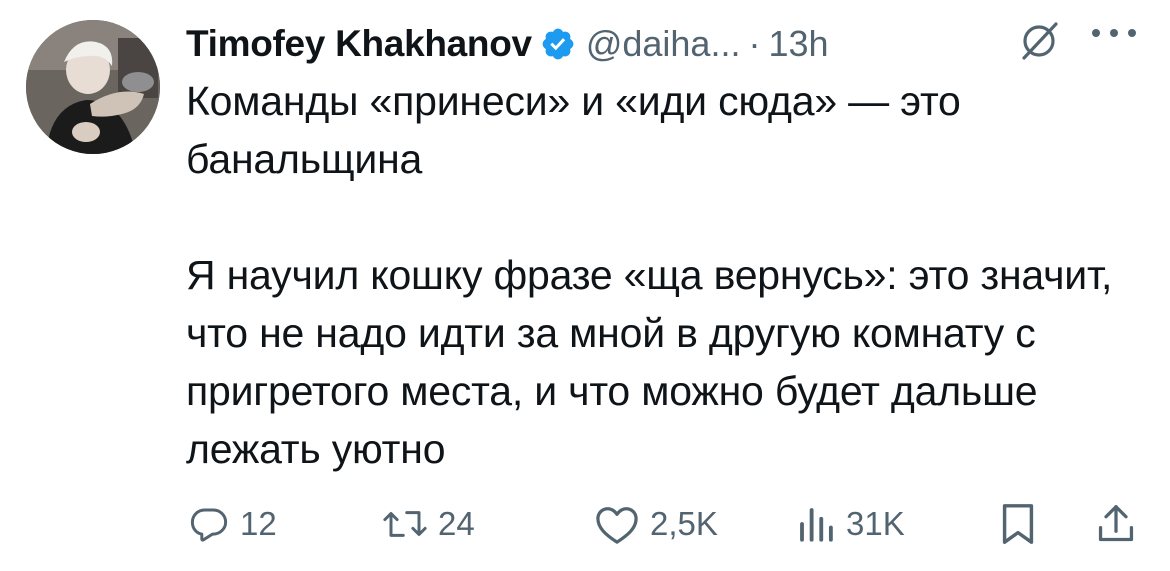 The width and height of the screenshot is (1170, 571). Describe the element at coordinates (1114, 41) in the screenshot. I see `more-icon` at that location.